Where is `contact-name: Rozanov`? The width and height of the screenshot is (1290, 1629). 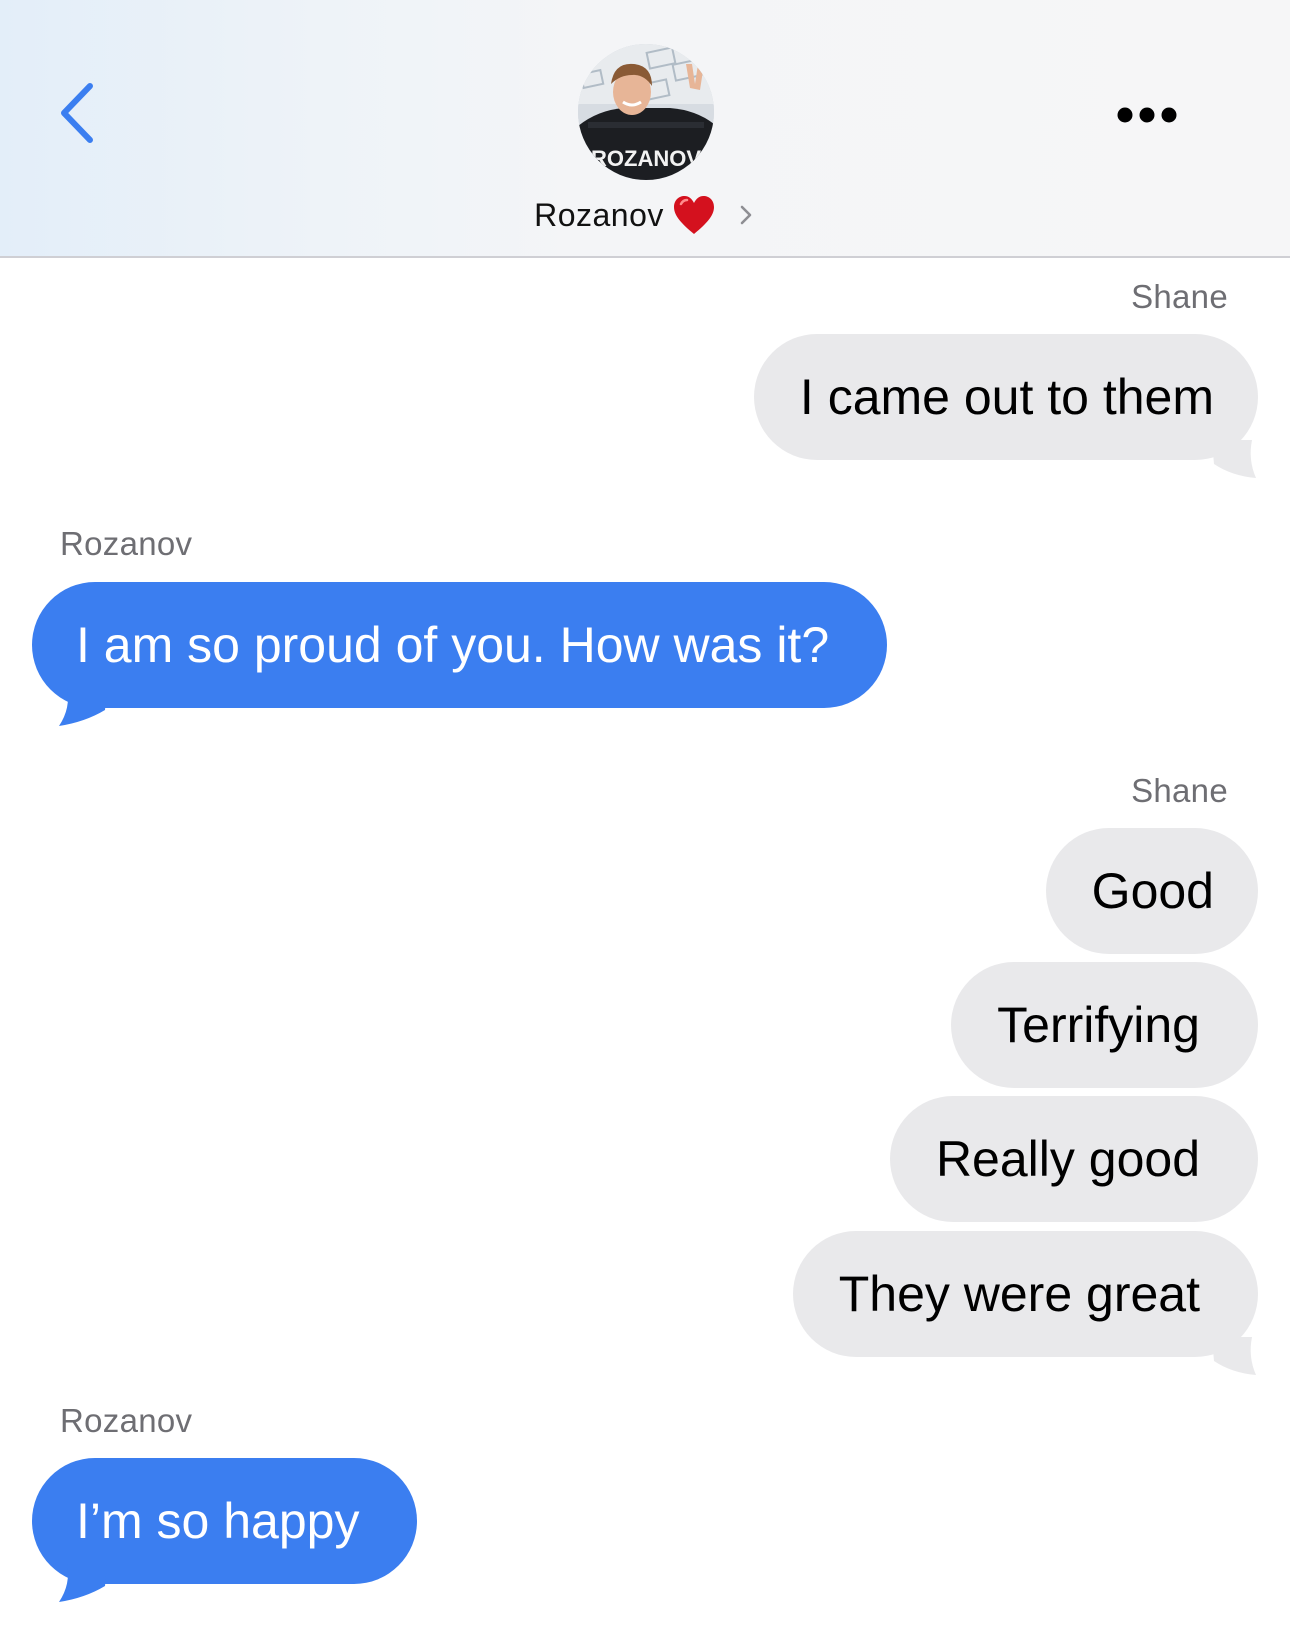 contact-name: Rozanov is located at coordinates (599, 214).